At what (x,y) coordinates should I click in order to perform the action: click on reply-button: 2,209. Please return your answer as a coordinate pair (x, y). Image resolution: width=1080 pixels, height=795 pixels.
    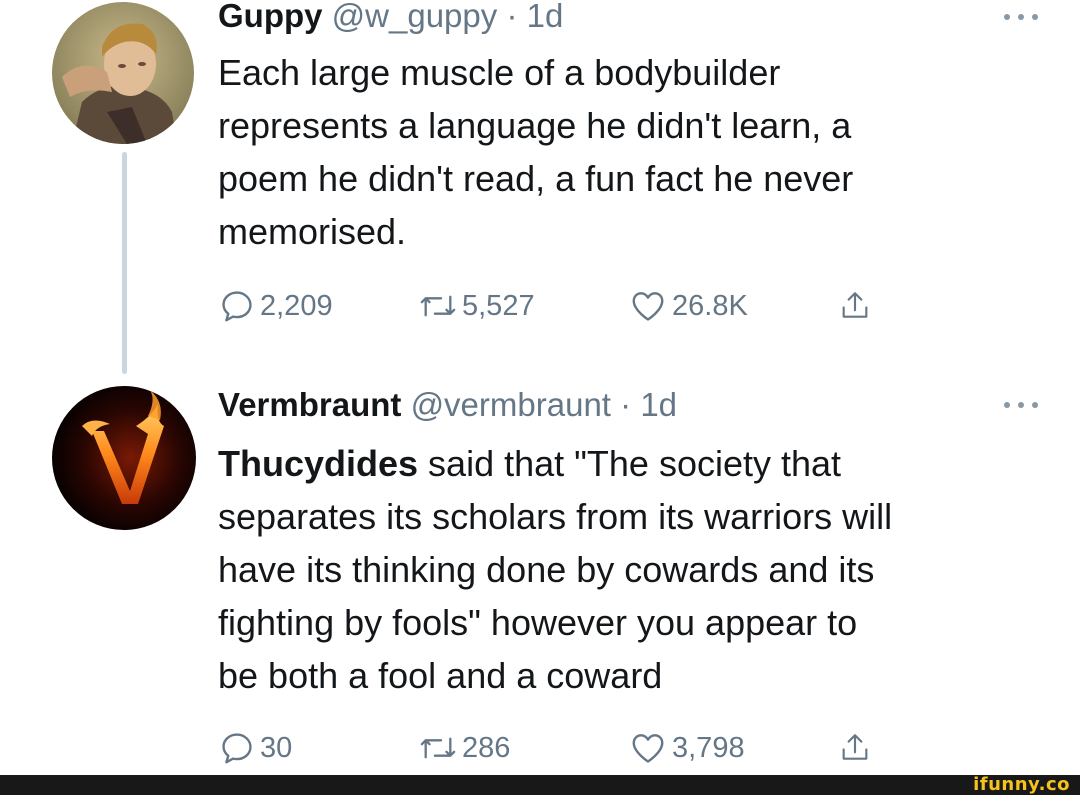
    Looking at the image, I should click on (275, 306).